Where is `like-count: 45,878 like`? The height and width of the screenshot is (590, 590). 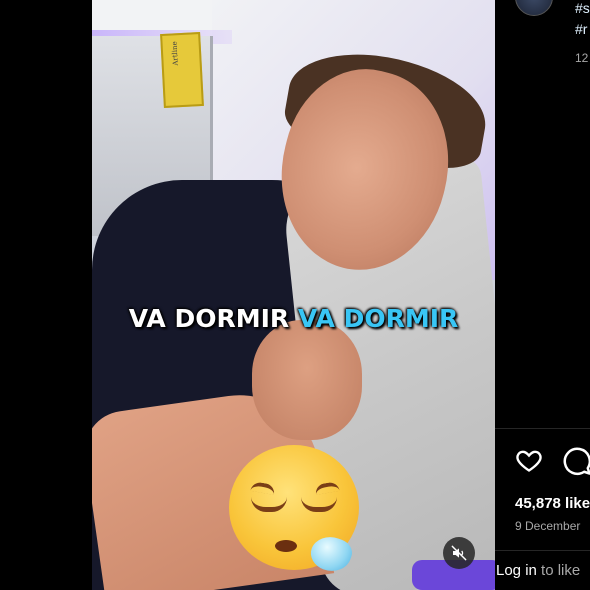 like-count: 45,878 like is located at coordinates (552, 503).